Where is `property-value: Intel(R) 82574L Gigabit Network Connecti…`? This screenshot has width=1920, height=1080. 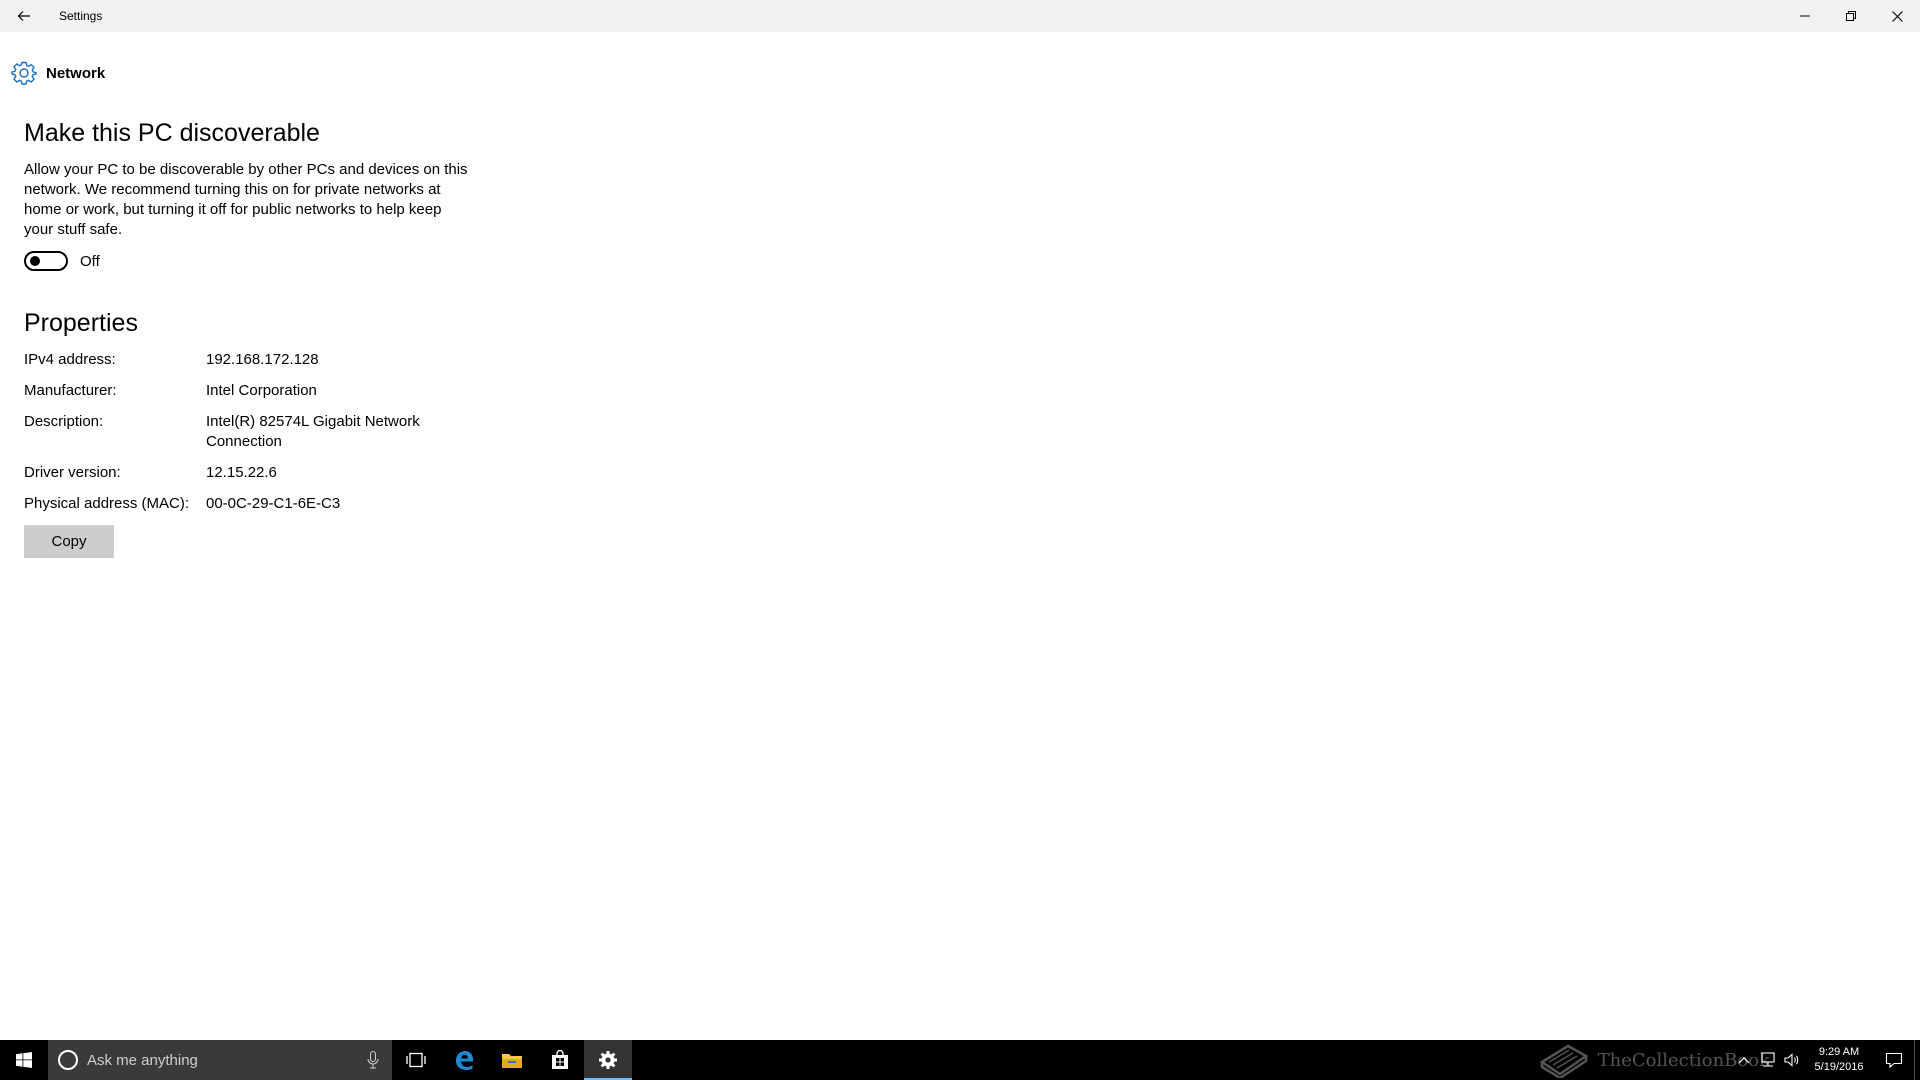
property-value: Intel(R) 82574L Gigabit Network Connecti… is located at coordinates (313, 431).